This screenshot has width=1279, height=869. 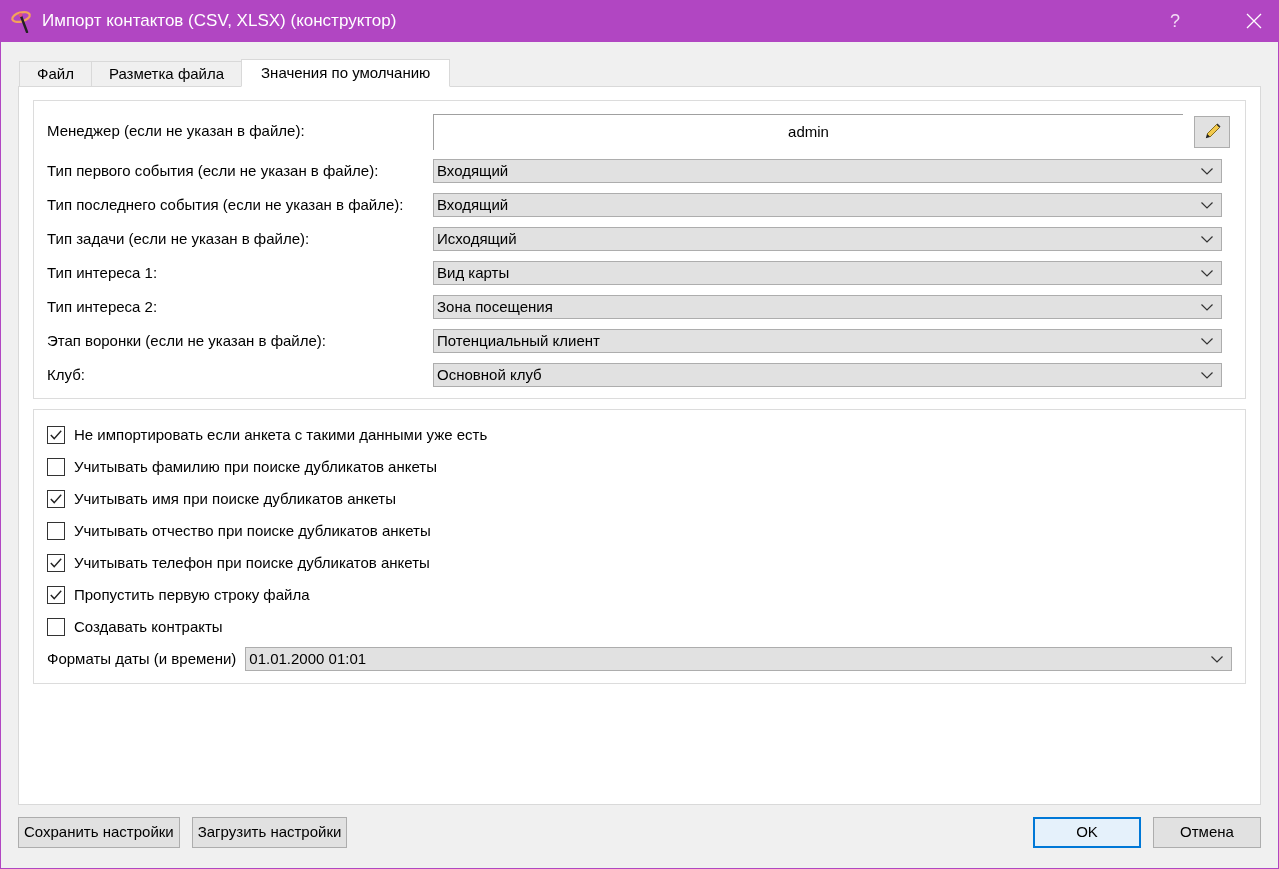 What do you see at coordinates (55, 74) in the screenshot?
I see `tab: Файл` at bounding box center [55, 74].